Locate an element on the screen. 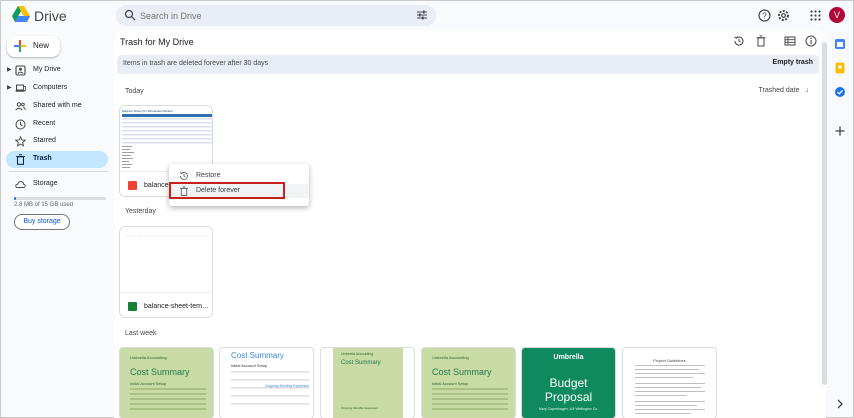 The image size is (854, 418). section-heading-today: Today is located at coordinates (134, 91).